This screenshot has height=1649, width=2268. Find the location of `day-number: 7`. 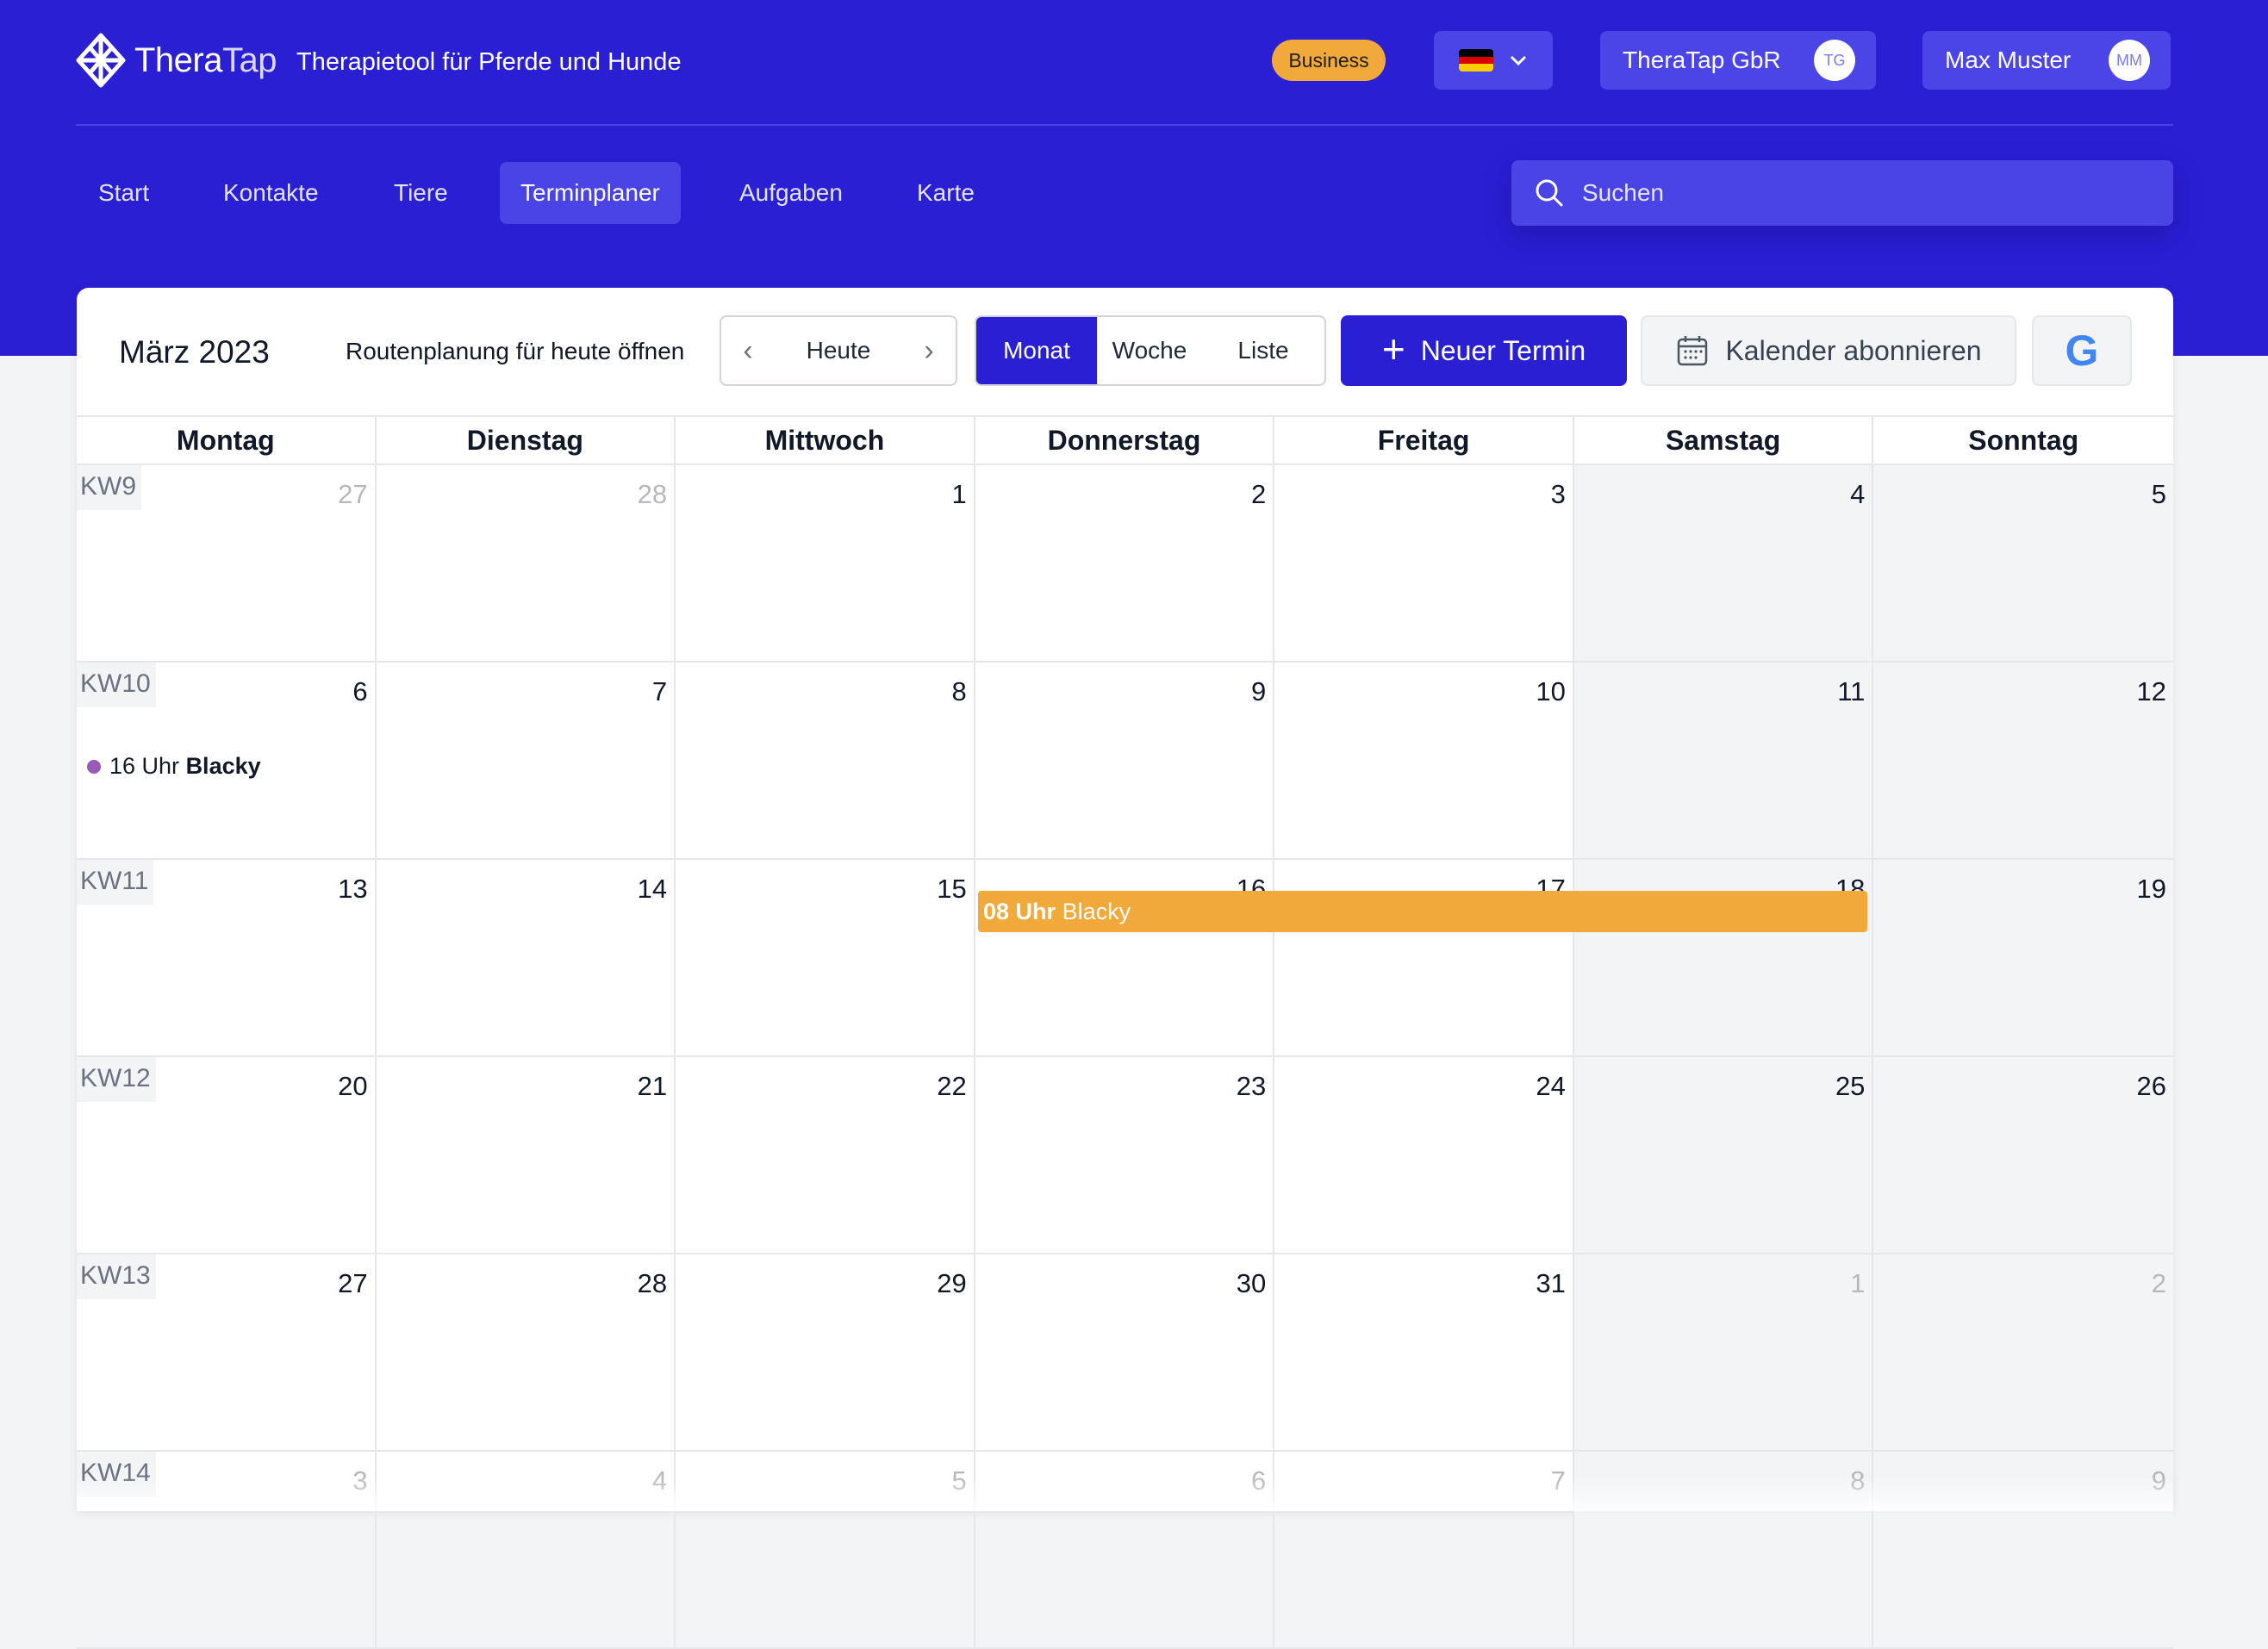

day-number: 7 is located at coordinates (659, 691).